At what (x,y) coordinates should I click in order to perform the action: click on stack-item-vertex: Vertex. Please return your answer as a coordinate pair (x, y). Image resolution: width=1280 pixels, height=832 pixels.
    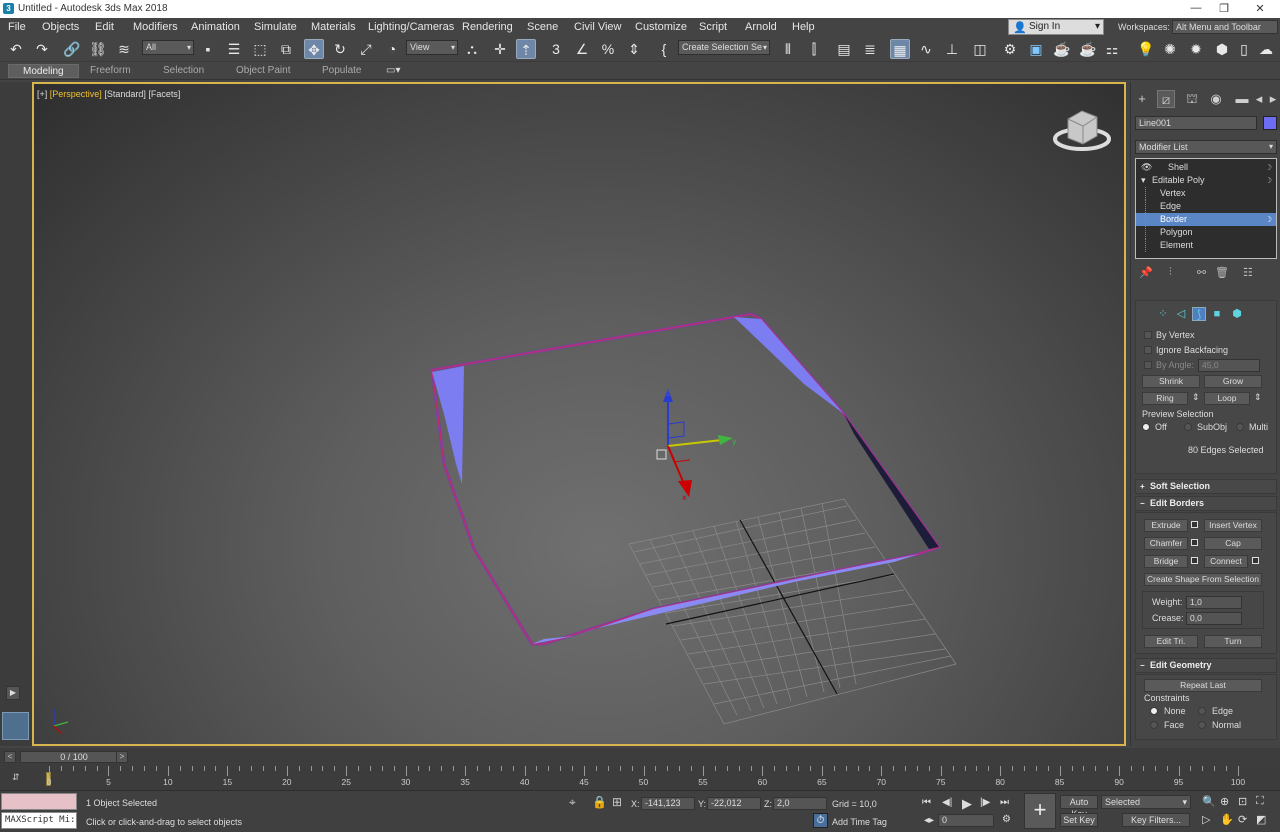
    Looking at the image, I should click on (1206, 193).